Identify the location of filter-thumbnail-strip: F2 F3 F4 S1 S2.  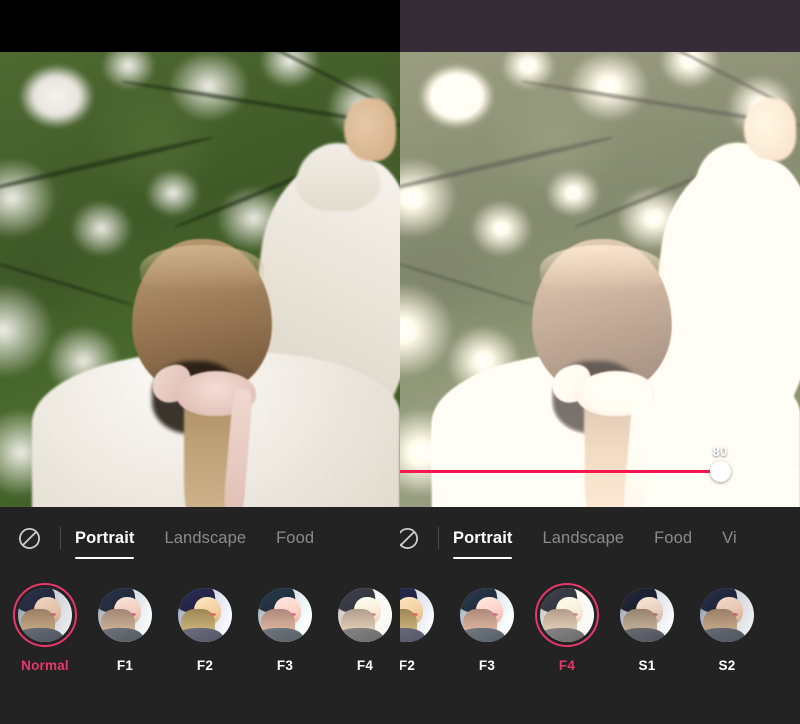
(600, 621).